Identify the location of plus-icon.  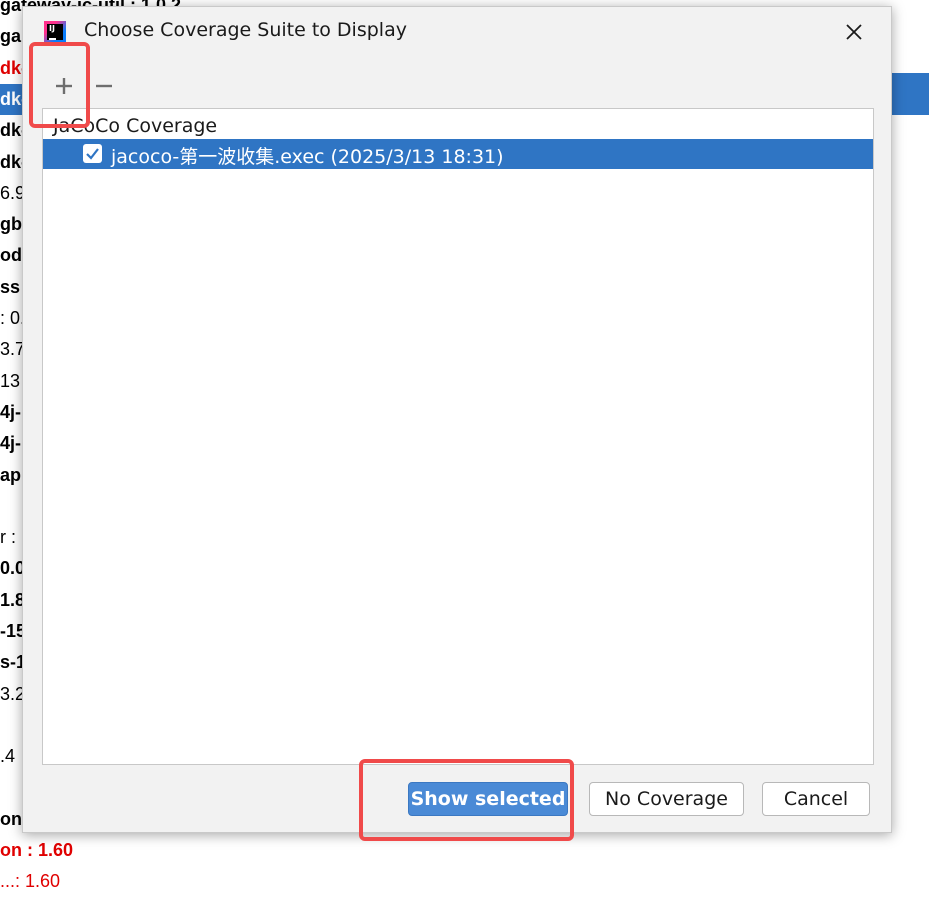
(64, 86).